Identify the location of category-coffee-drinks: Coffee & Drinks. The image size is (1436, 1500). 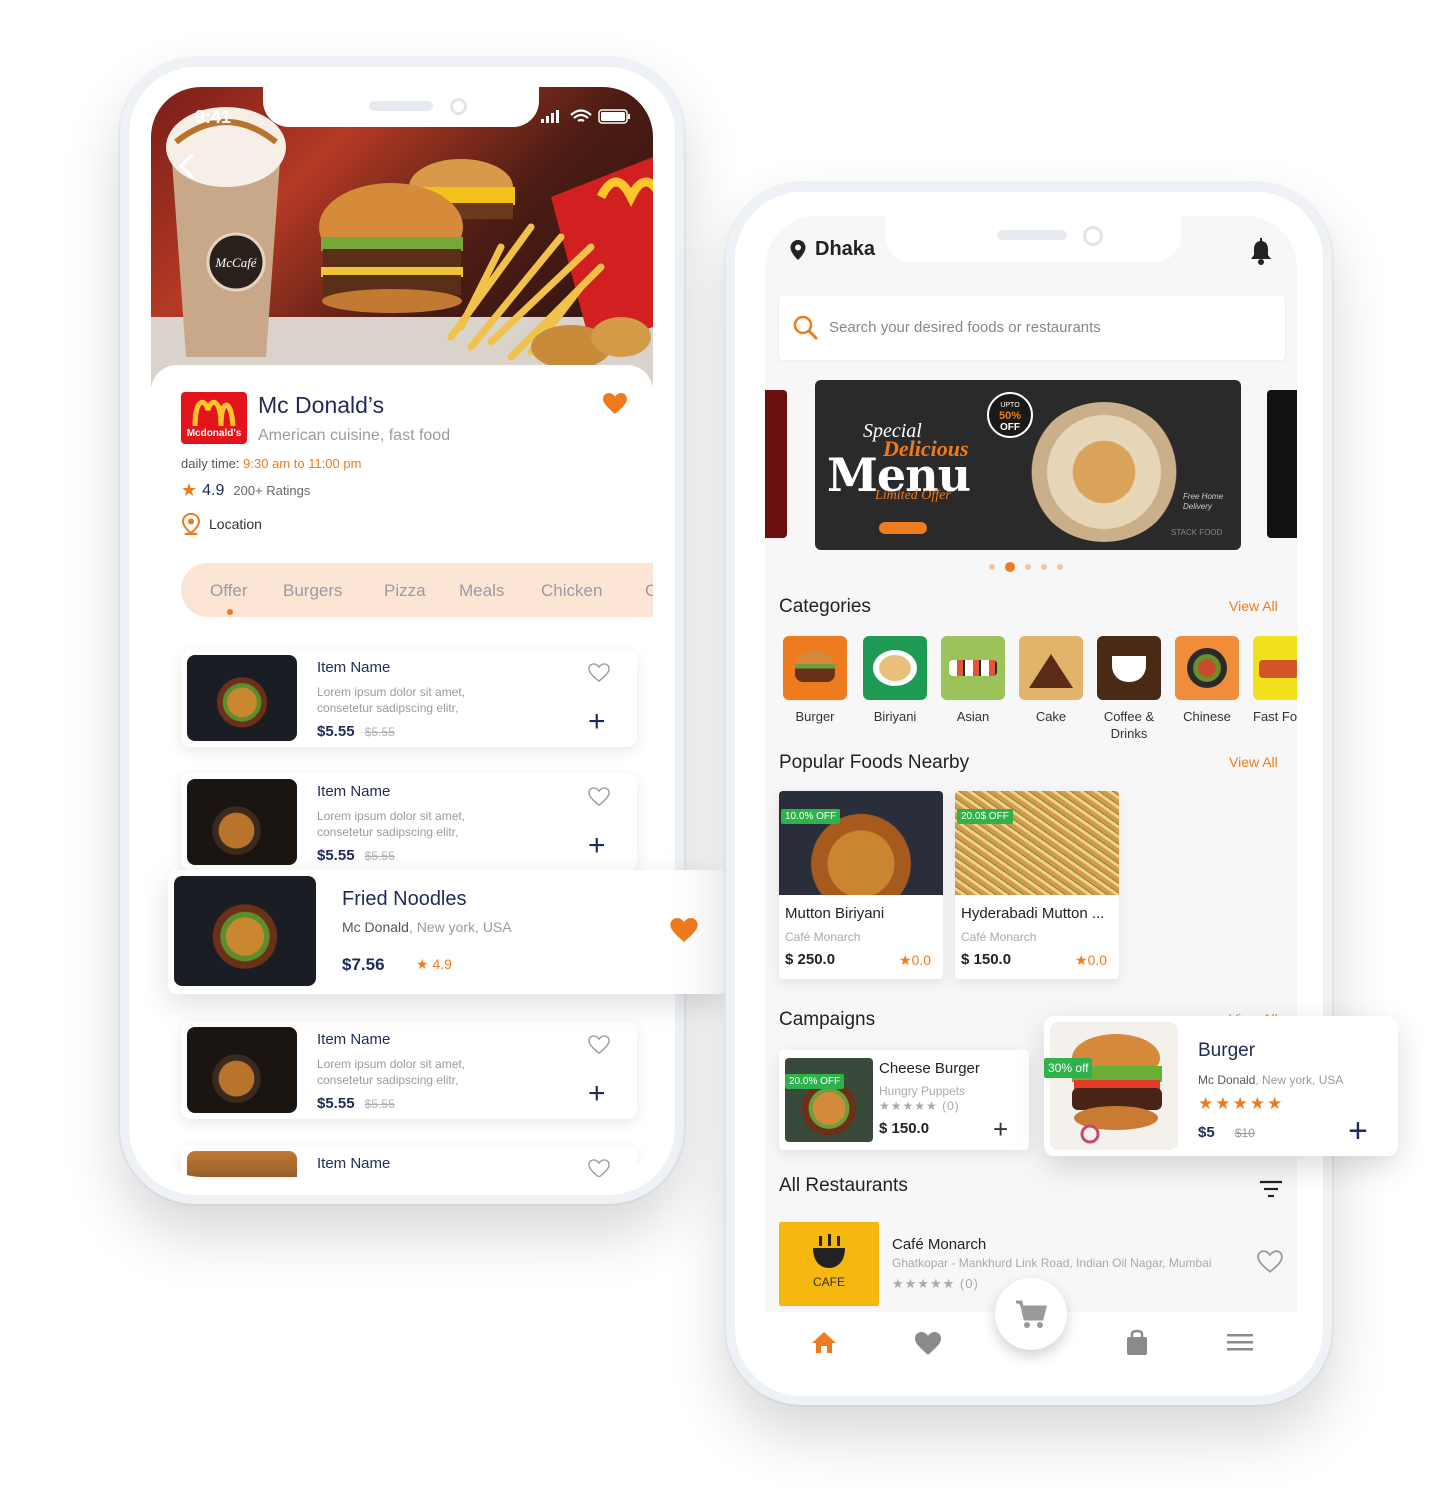
(1129, 689).